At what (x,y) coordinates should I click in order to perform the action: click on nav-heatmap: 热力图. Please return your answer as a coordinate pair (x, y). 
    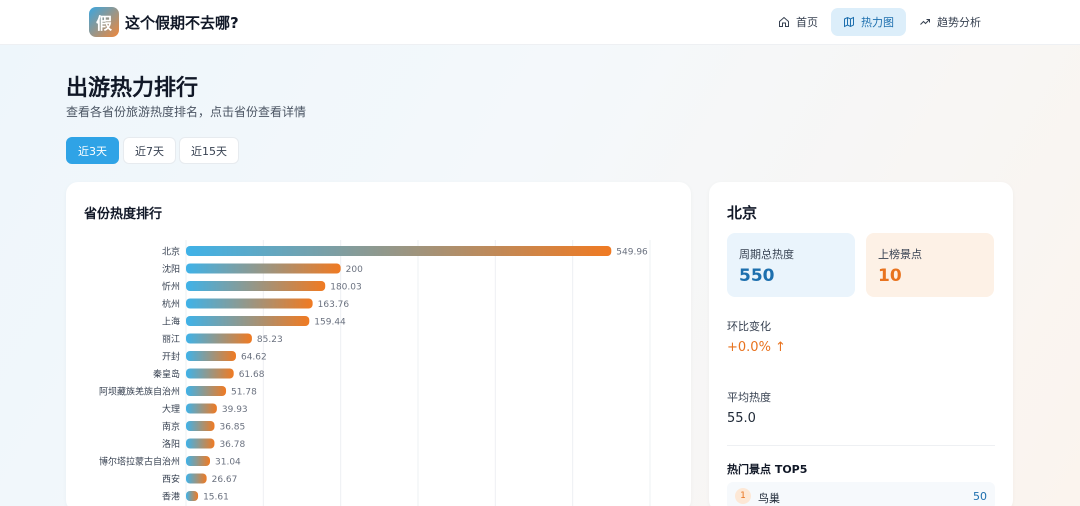
    Looking at the image, I should click on (868, 22).